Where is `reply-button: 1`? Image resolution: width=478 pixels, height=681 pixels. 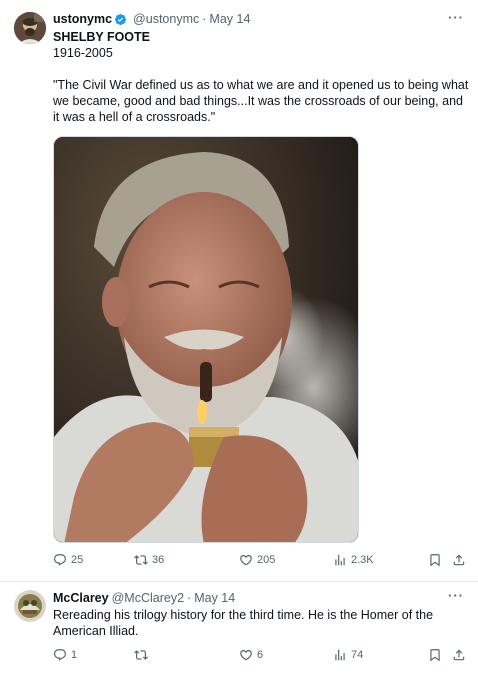
reply-button: 1 is located at coordinates (65, 655).